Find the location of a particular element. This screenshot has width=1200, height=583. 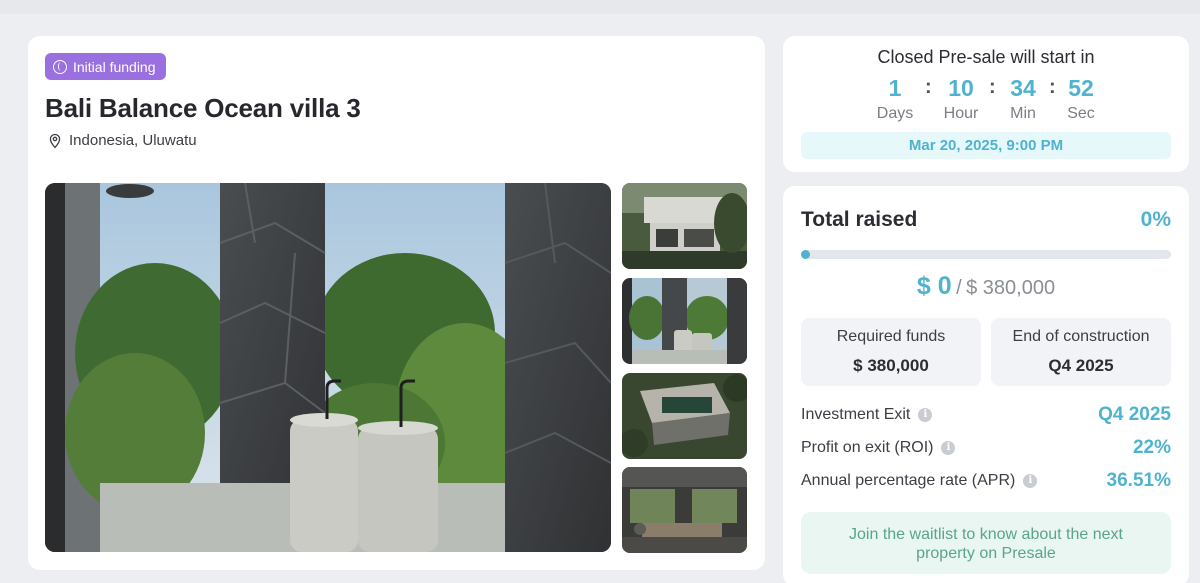

amount-raised: $ 0 is located at coordinates (934, 286).